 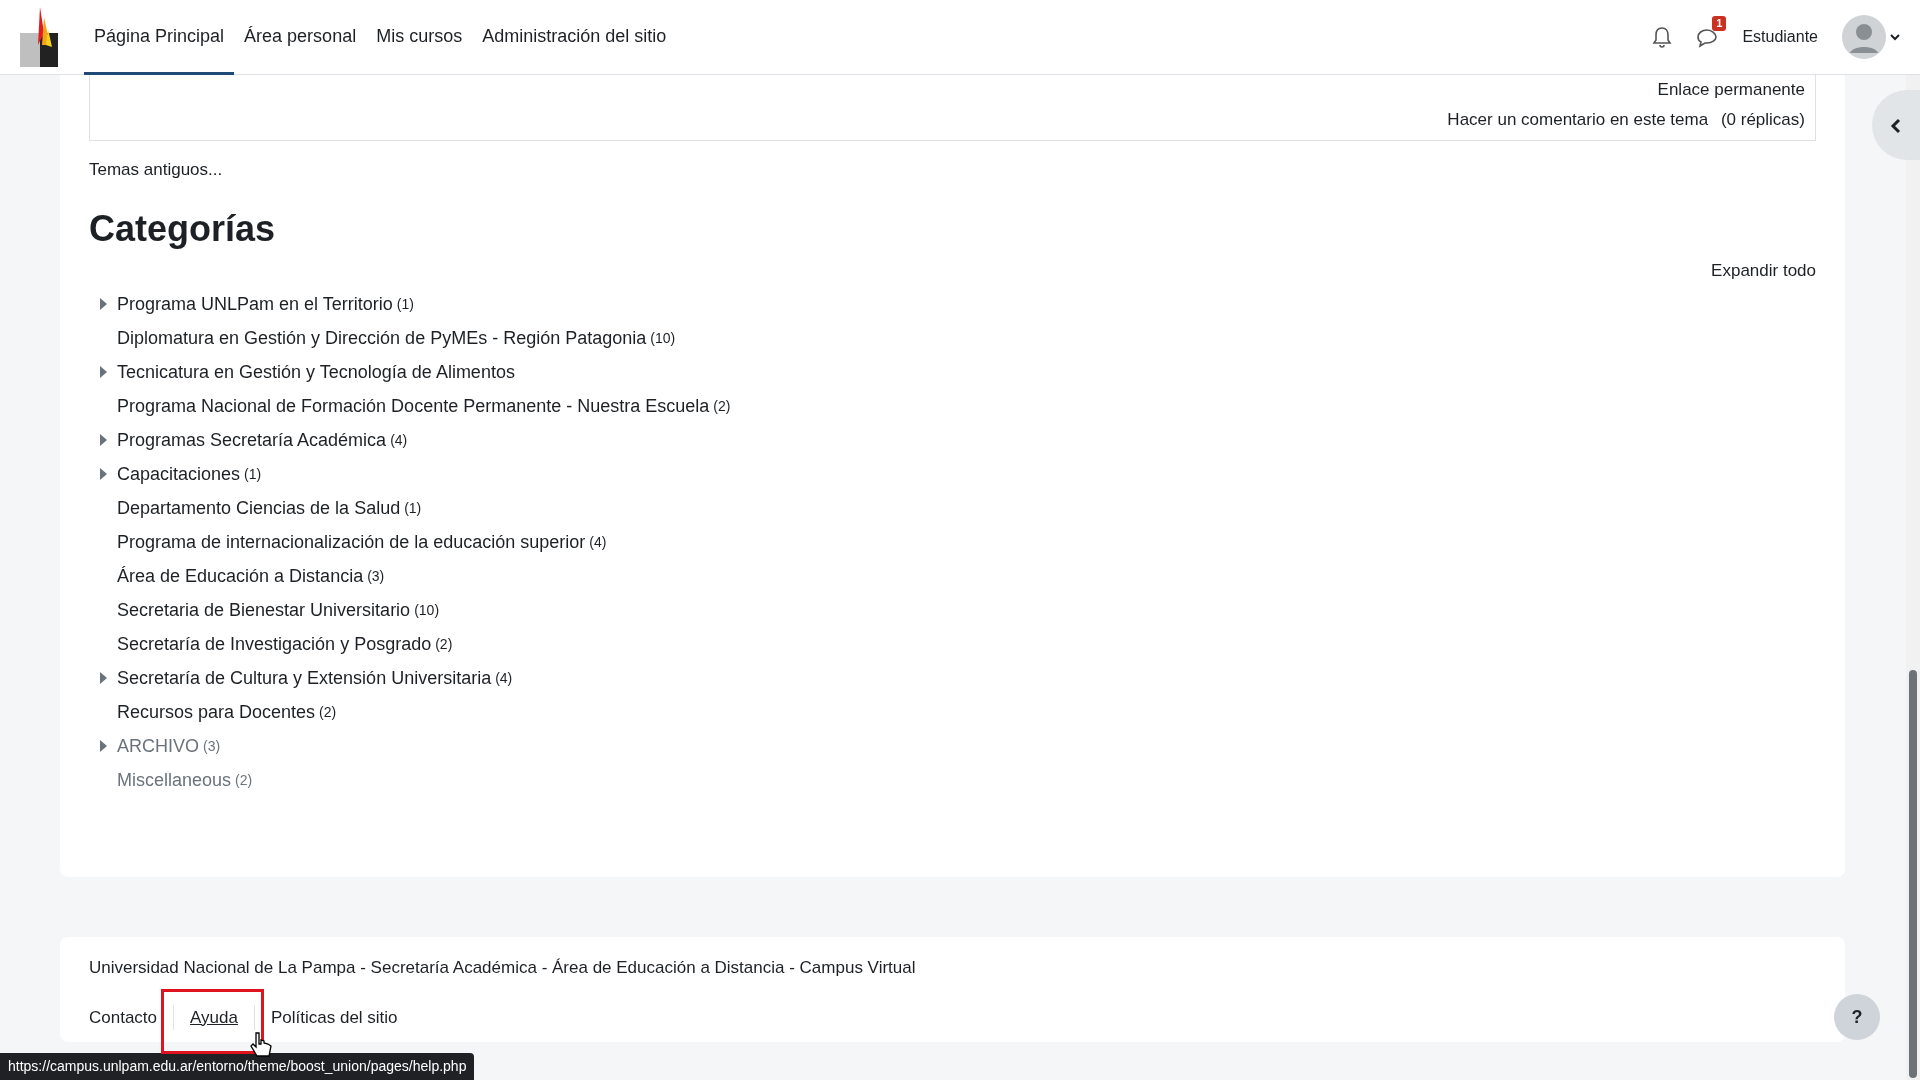 I want to click on category-link: ARCHIVO, so click(x=158, y=746).